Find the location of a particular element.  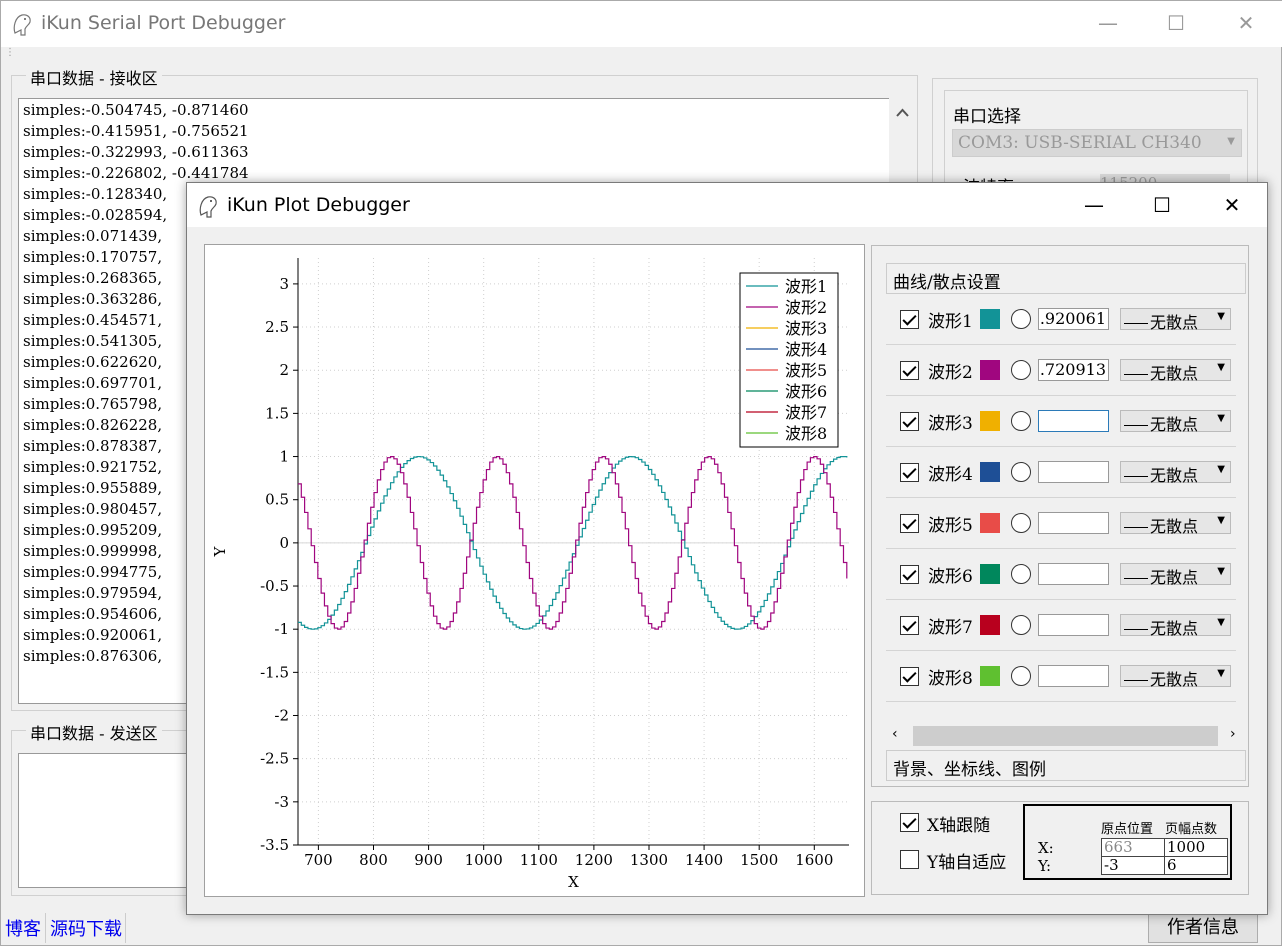

curve-settings-tab: 曲线/散点设置 is located at coordinates (1066, 278).